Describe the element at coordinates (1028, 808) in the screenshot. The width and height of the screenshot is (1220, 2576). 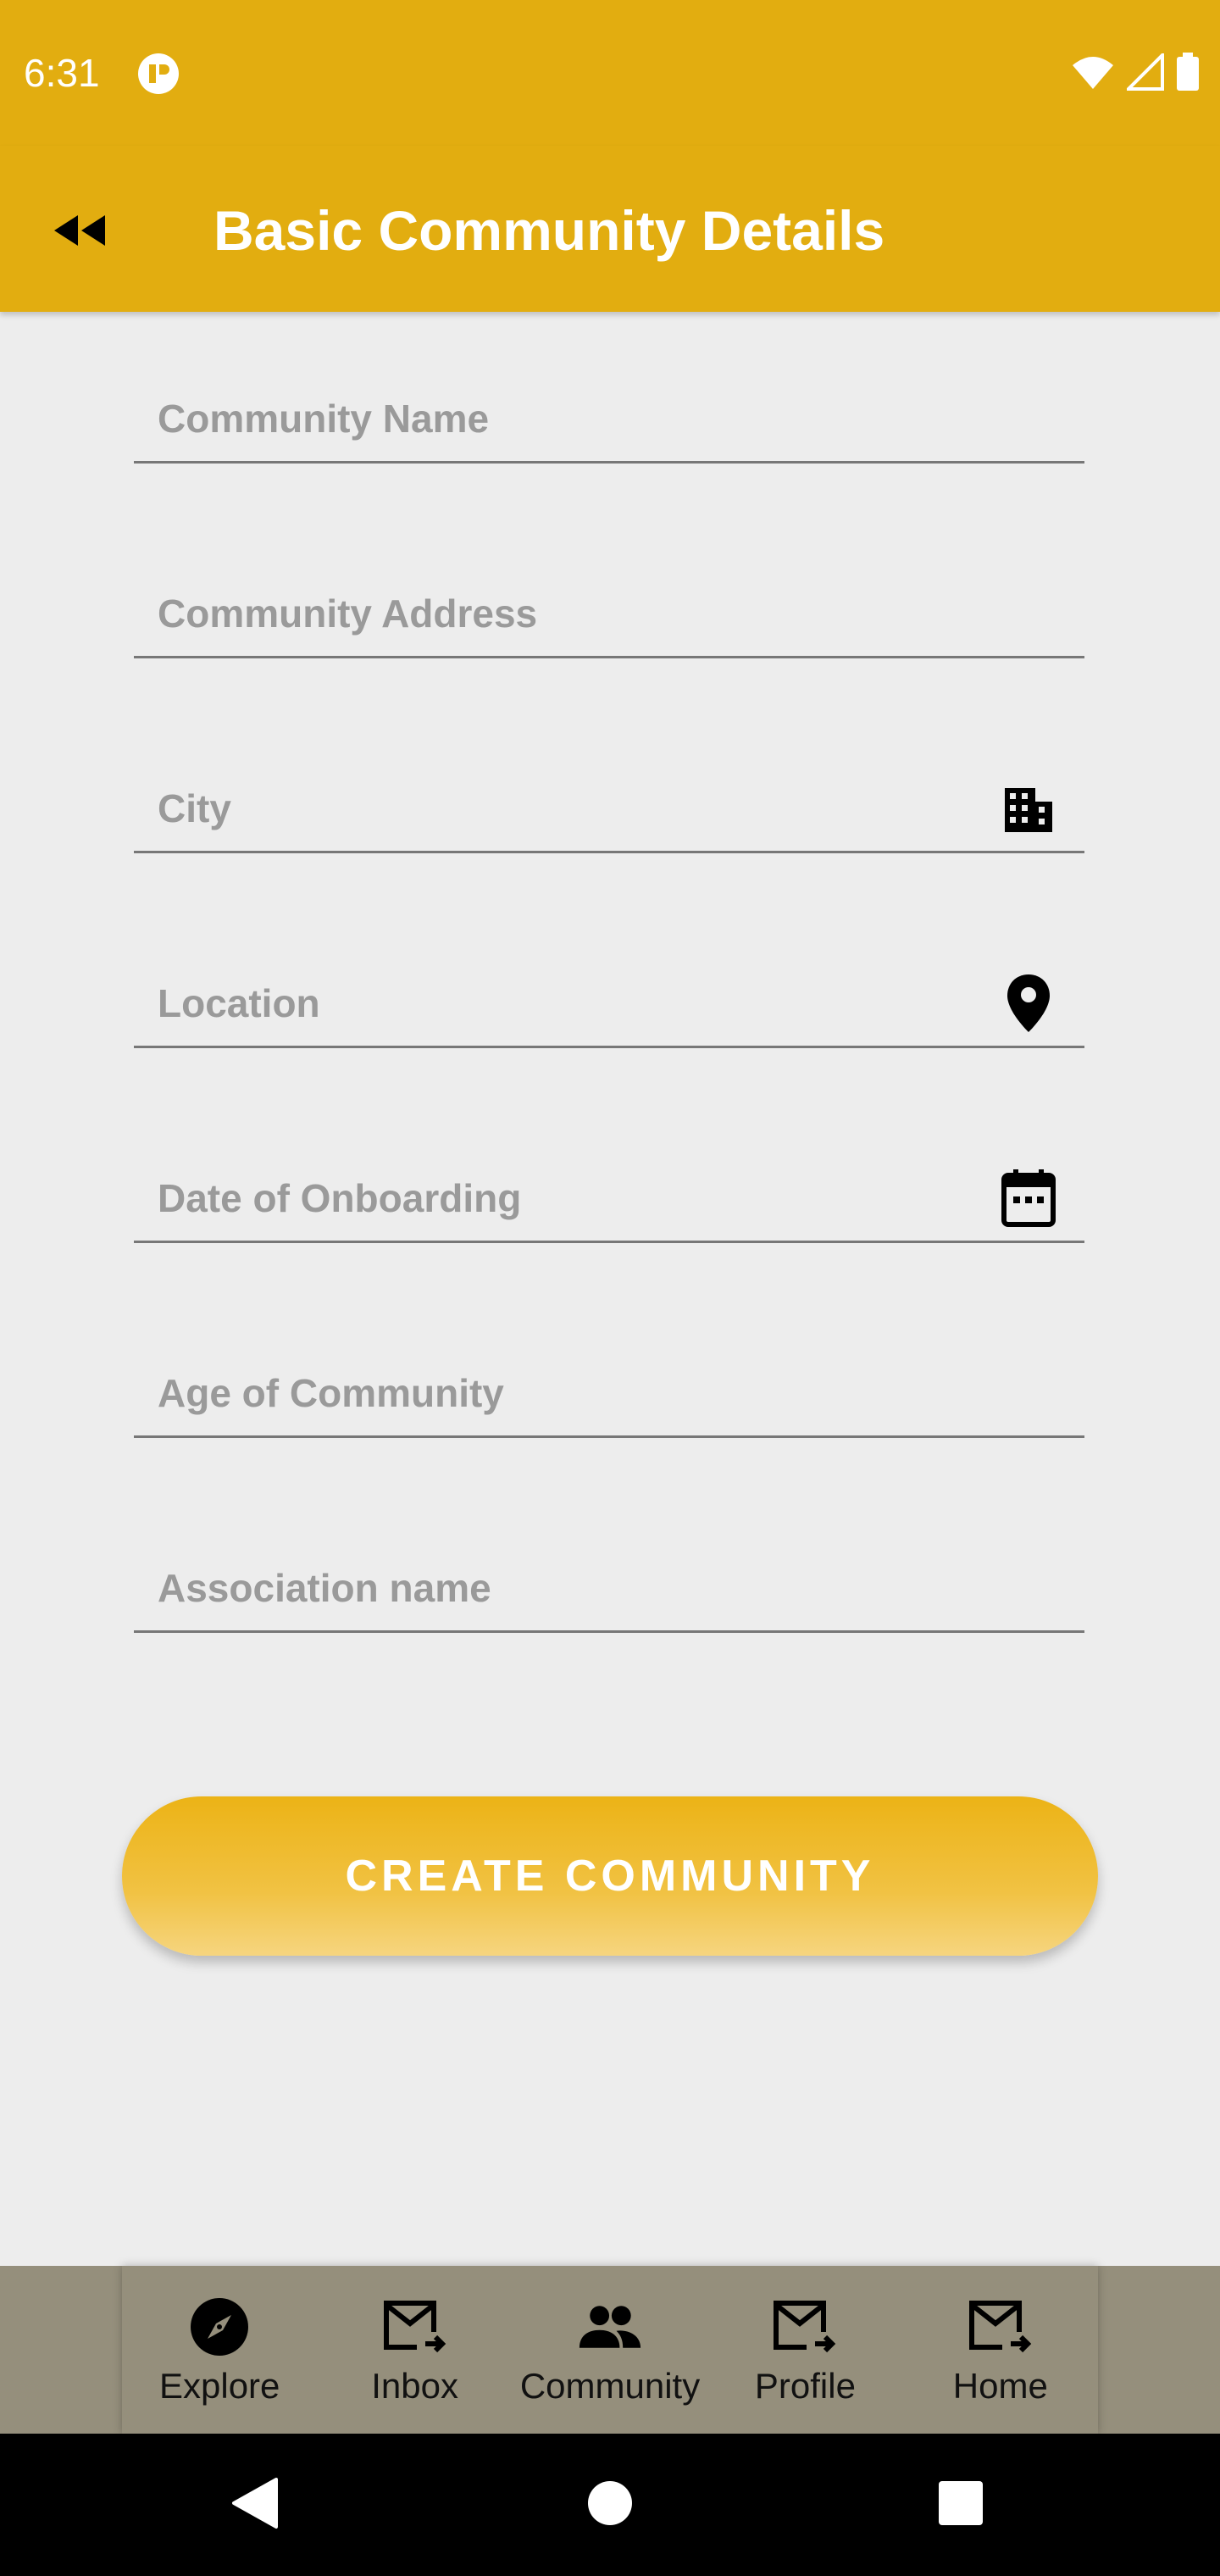
I see `building-icon` at that location.